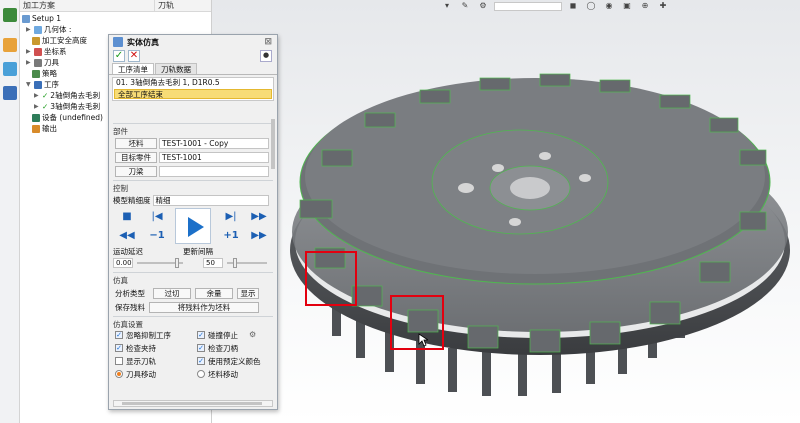  What do you see at coordinates (134, 56) in the screenshot?
I see `cancel-button: ✕` at bounding box center [134, 56].